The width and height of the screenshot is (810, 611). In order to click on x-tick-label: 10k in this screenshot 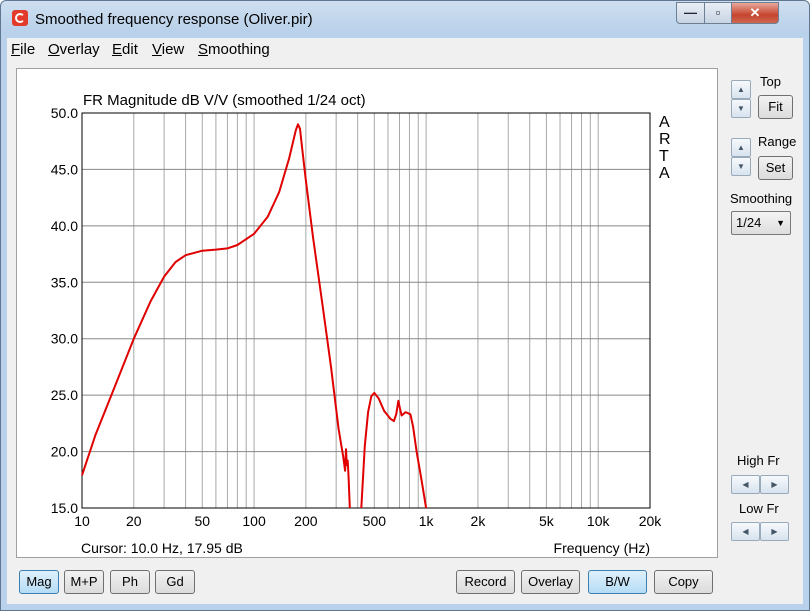, I will do `click(599, 521)`.